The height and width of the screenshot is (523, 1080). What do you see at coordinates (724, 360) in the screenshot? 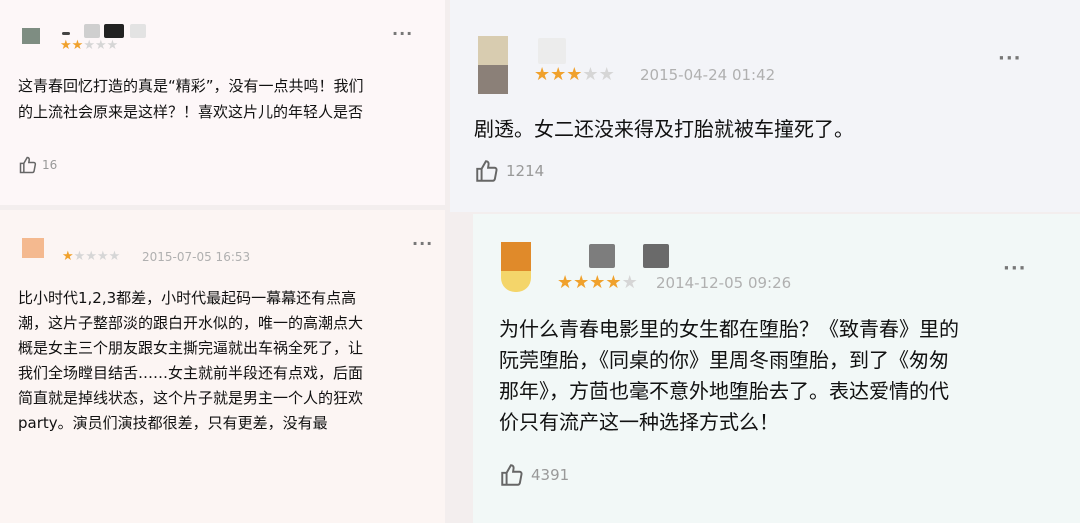
I see `review-line: 阮莞堕胎，《同桌的你》里周冬雨堕胎，到了《匆匆` at bounding box center [724, 360].